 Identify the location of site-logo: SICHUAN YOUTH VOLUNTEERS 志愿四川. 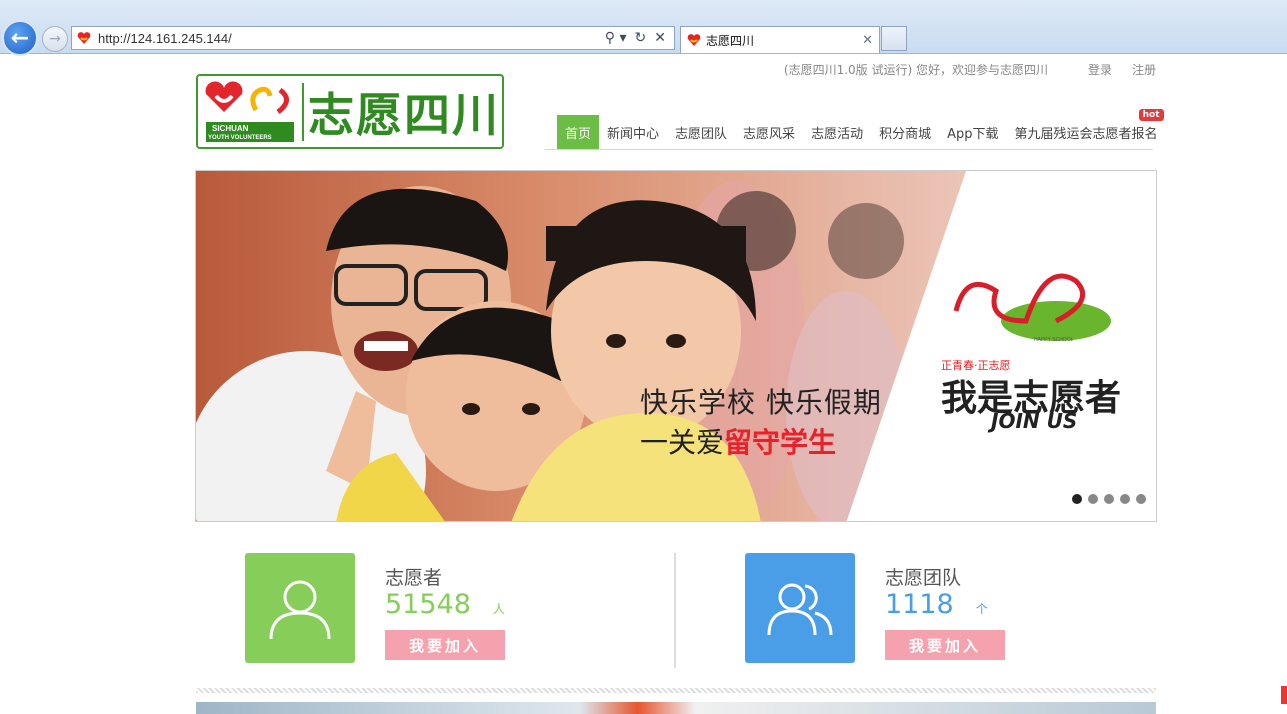
(350, 111).